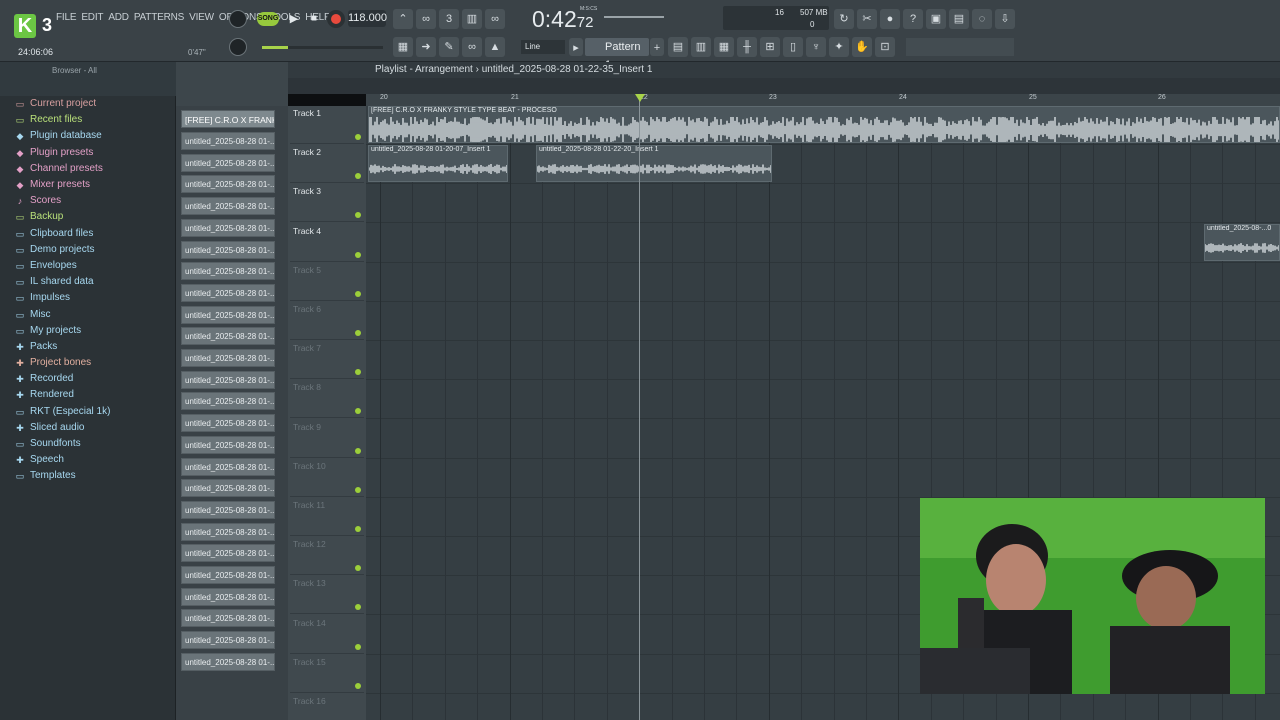 This screenshot has height=720, width=1280. I want to click on playhead, so click(639, 407).